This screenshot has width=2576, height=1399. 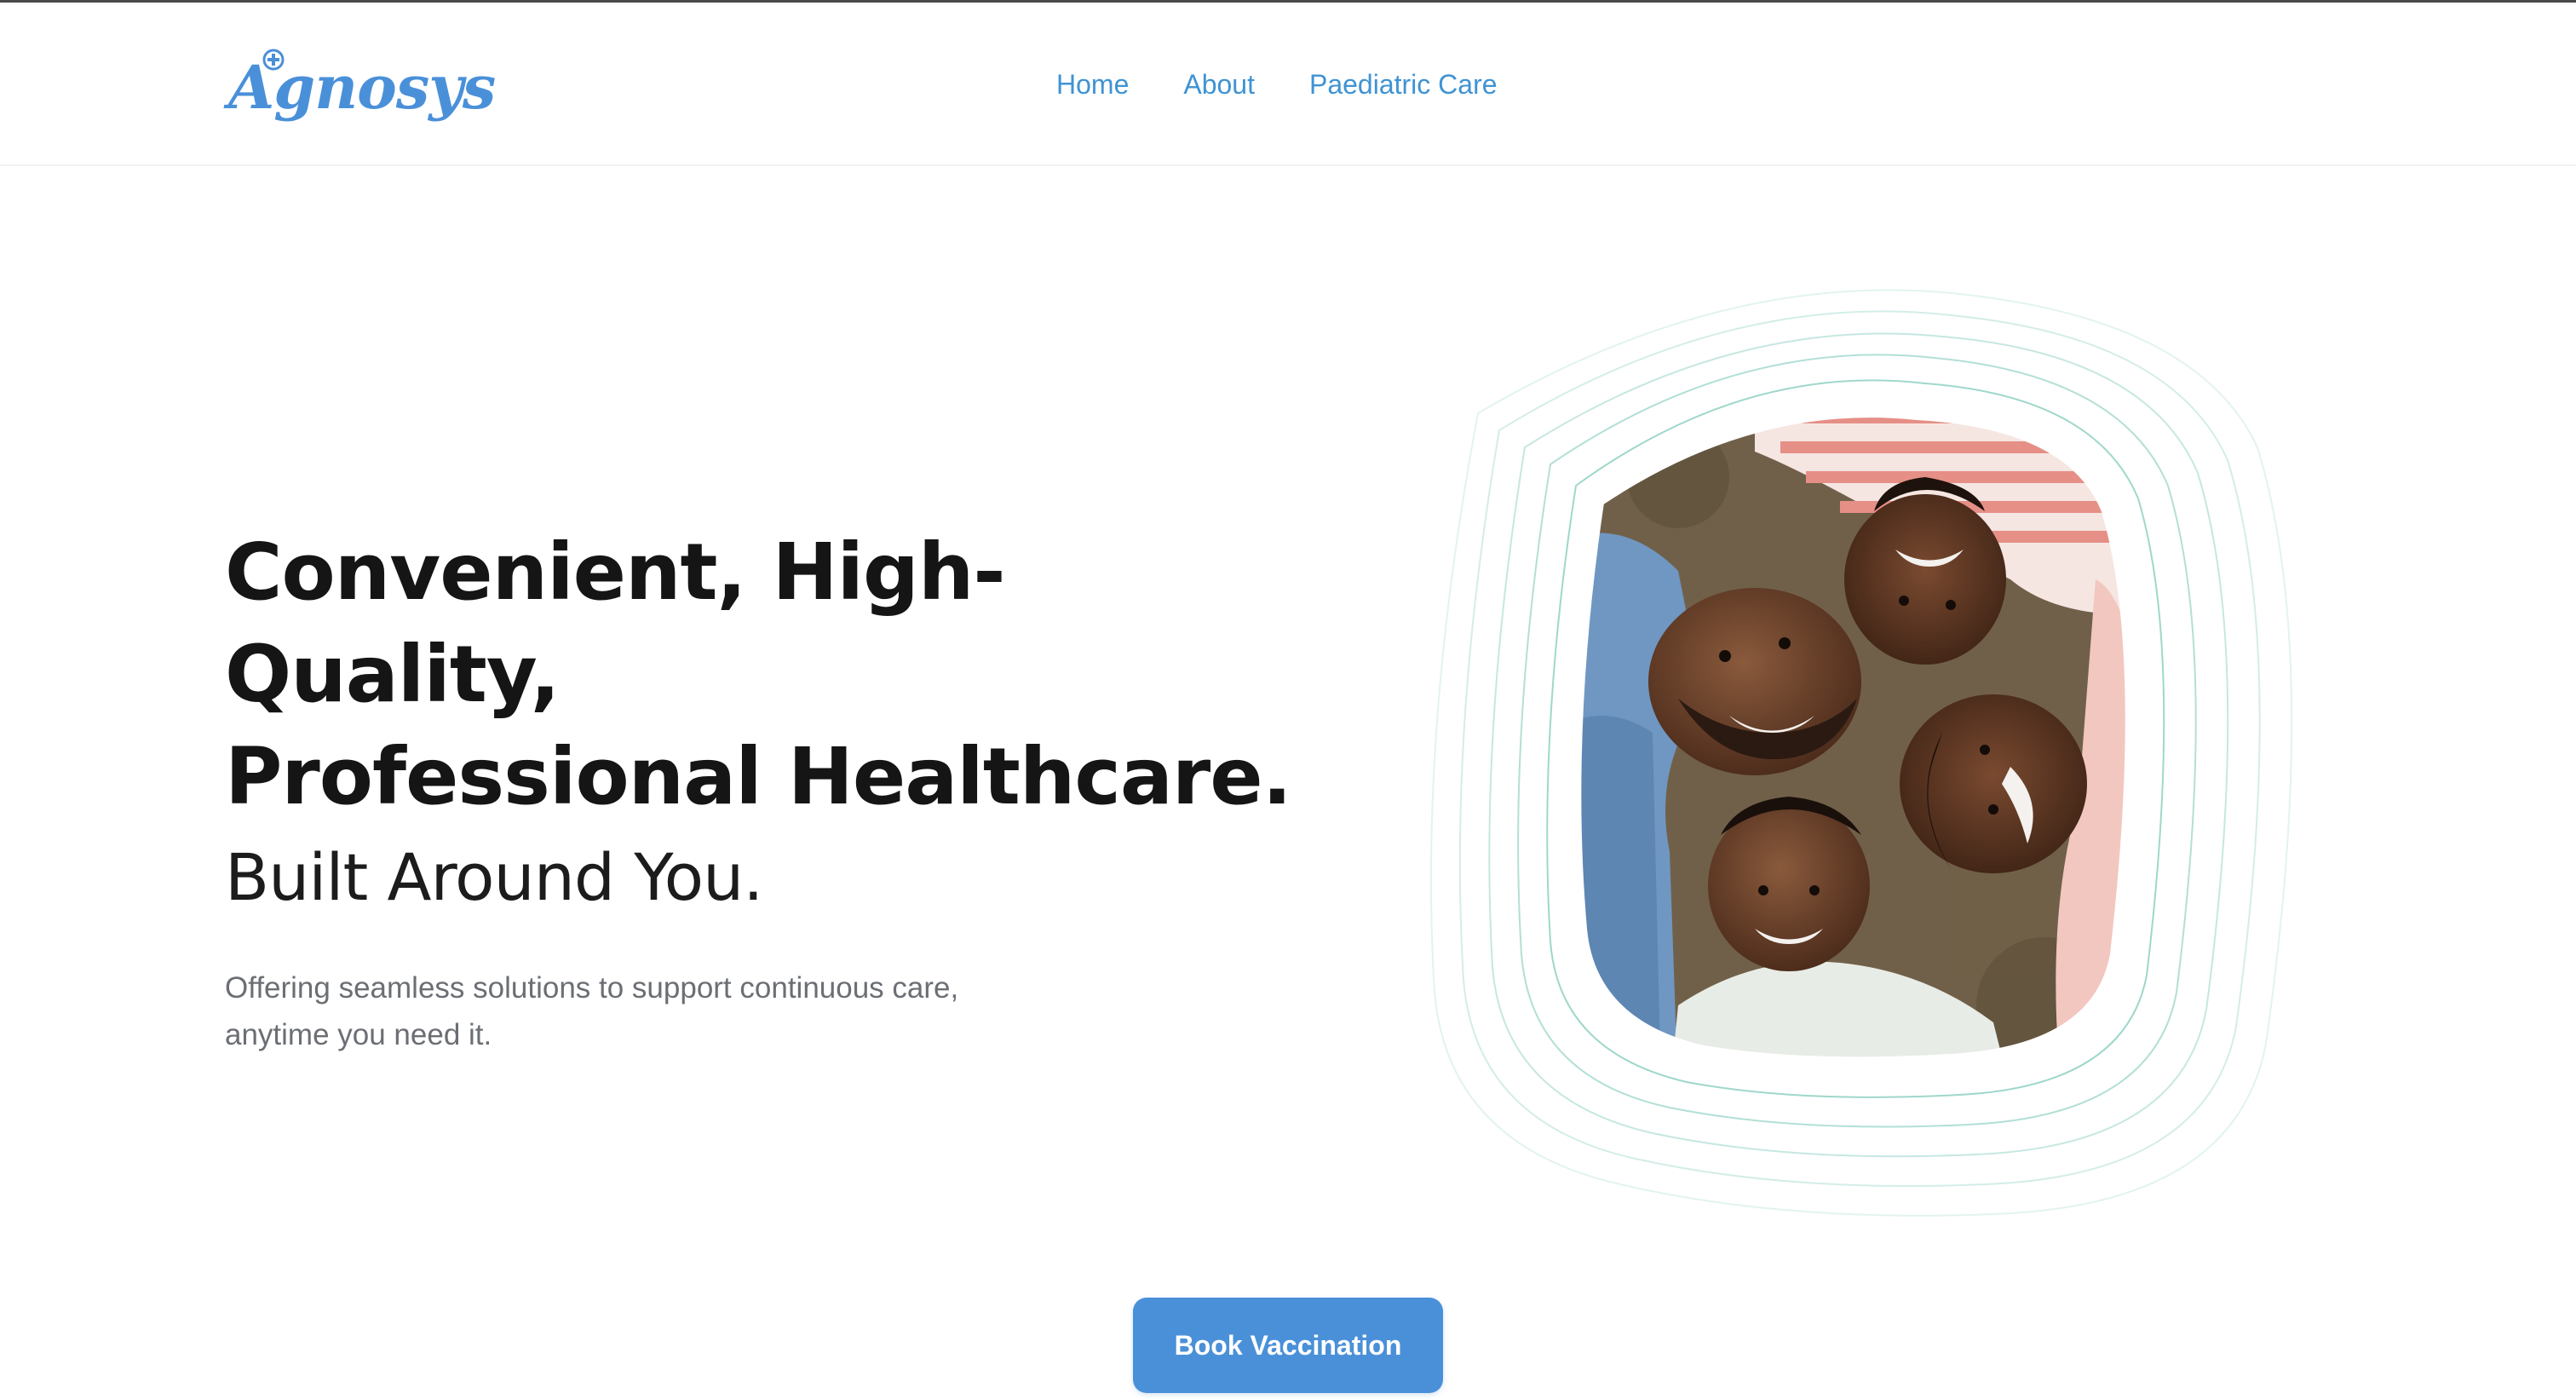 I want to click on medical-cross-icon, so click(x=273, y=60).